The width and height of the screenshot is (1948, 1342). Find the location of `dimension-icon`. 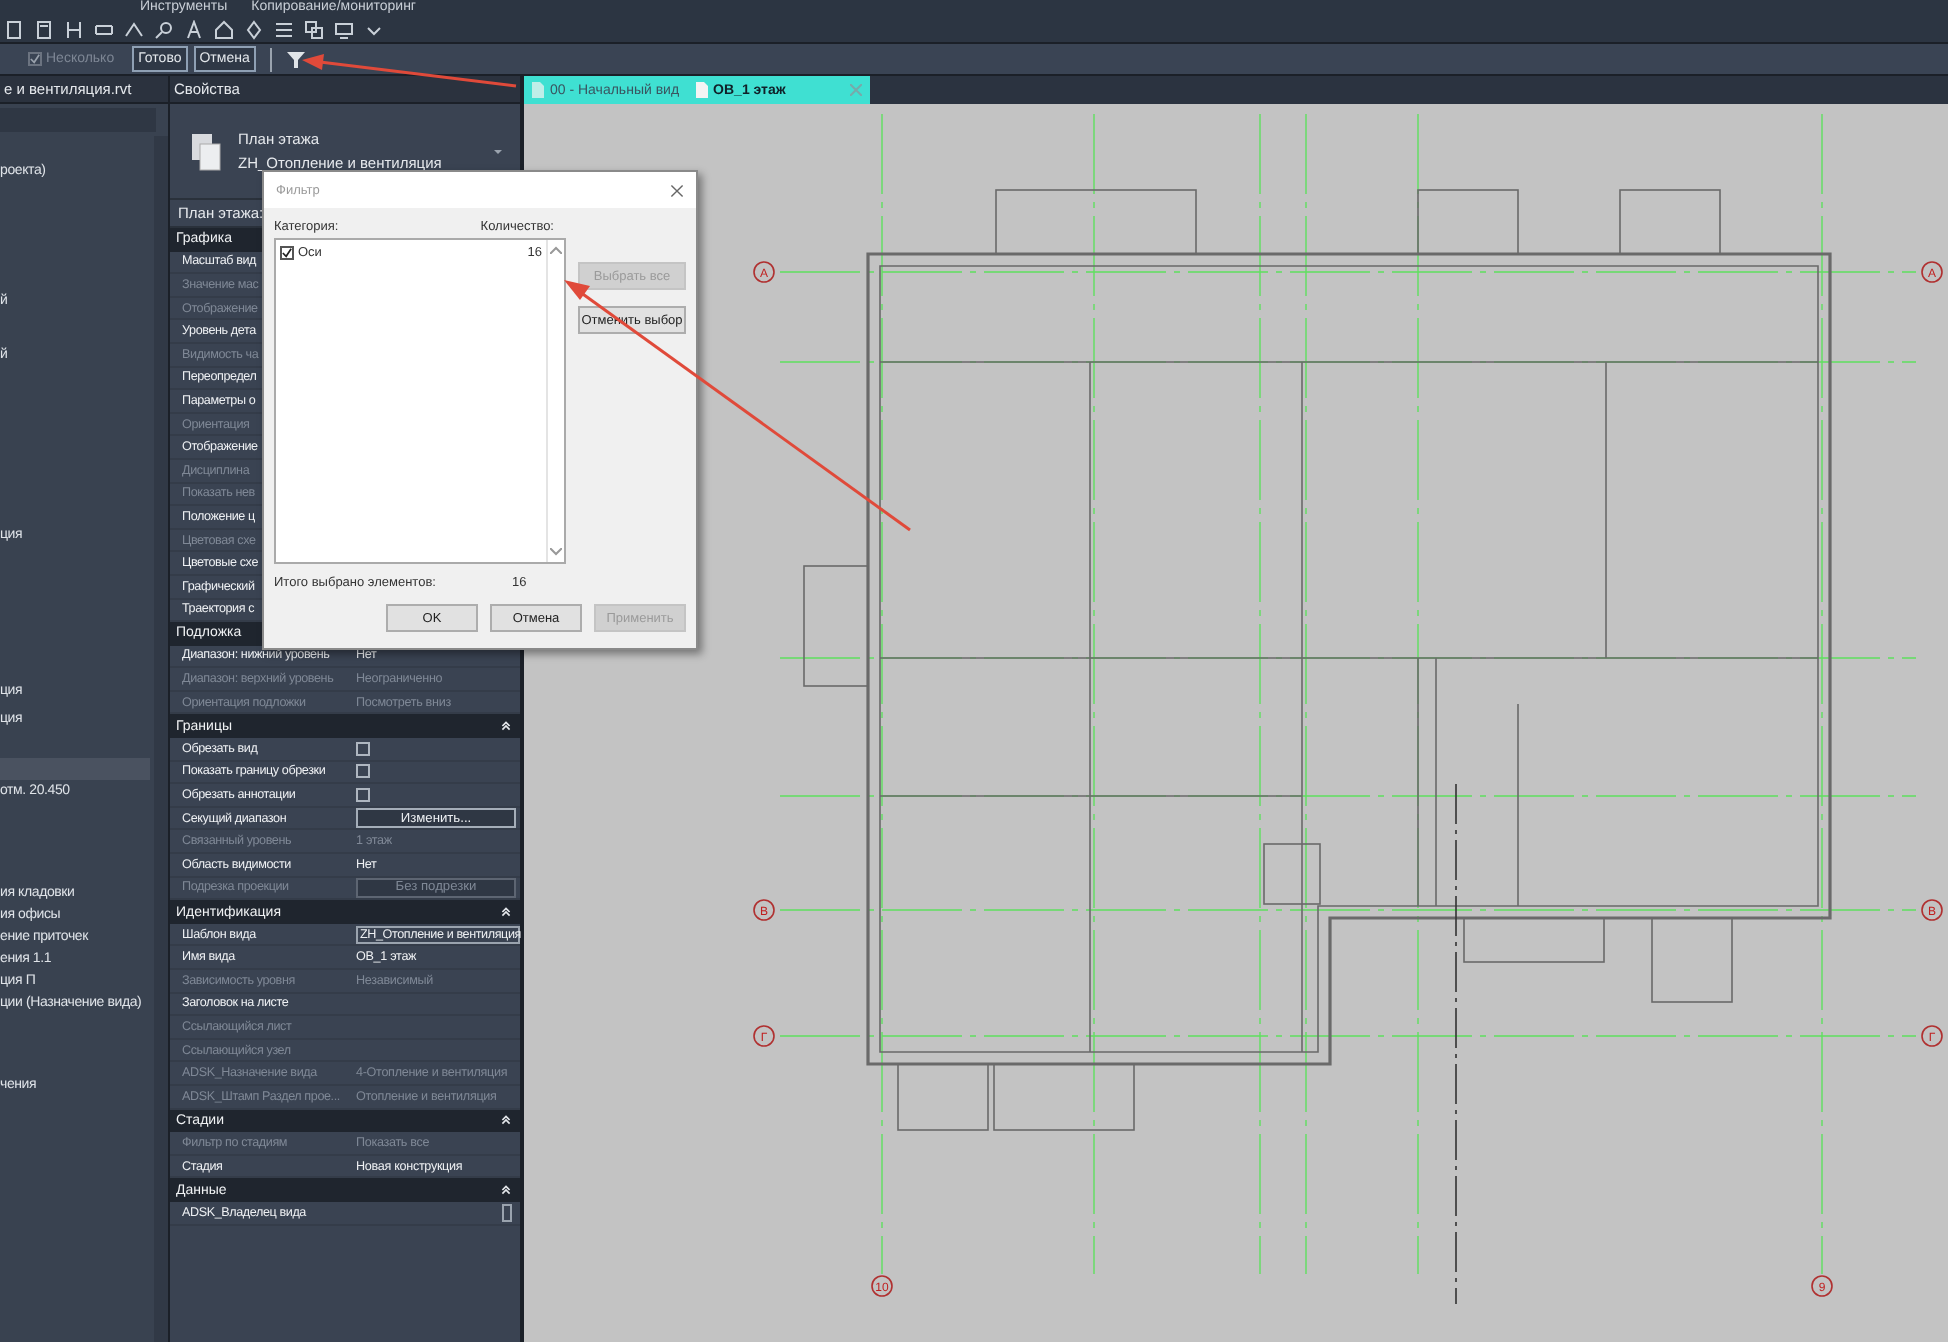

dimension-icon is located at coordinates (104, 29).